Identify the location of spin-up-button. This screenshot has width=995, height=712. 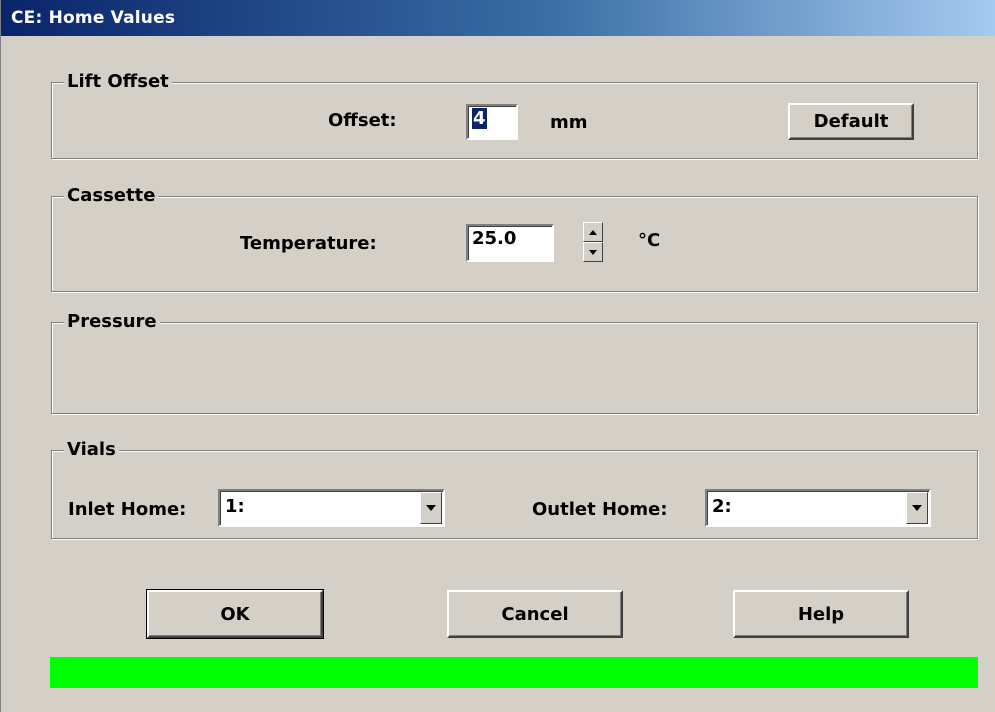
(593, 232).